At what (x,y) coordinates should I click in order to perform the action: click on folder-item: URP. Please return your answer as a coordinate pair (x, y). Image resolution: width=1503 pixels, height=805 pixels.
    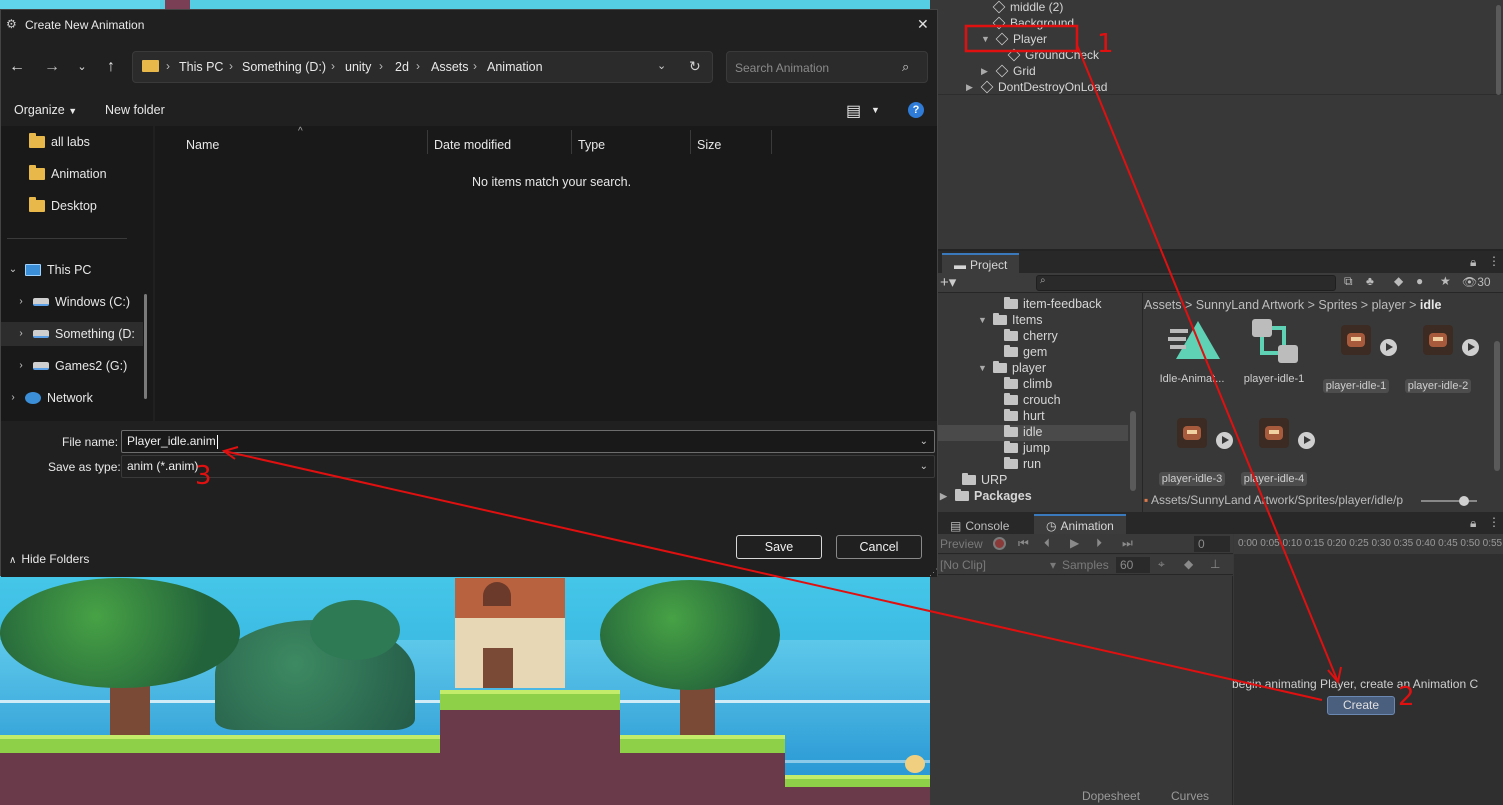
    Looking at the image, I should click on (984, 480).